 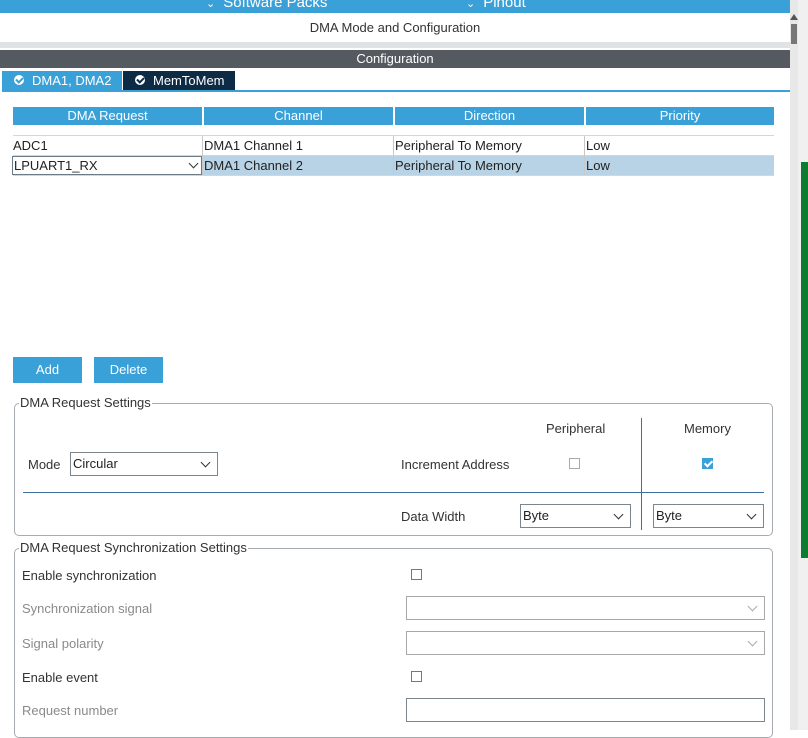 What do you see at coordinates (89, 575) in the screenshot?
I see `enable-synchronization-label: Enable synchronization` at bounding box center [89, 575].